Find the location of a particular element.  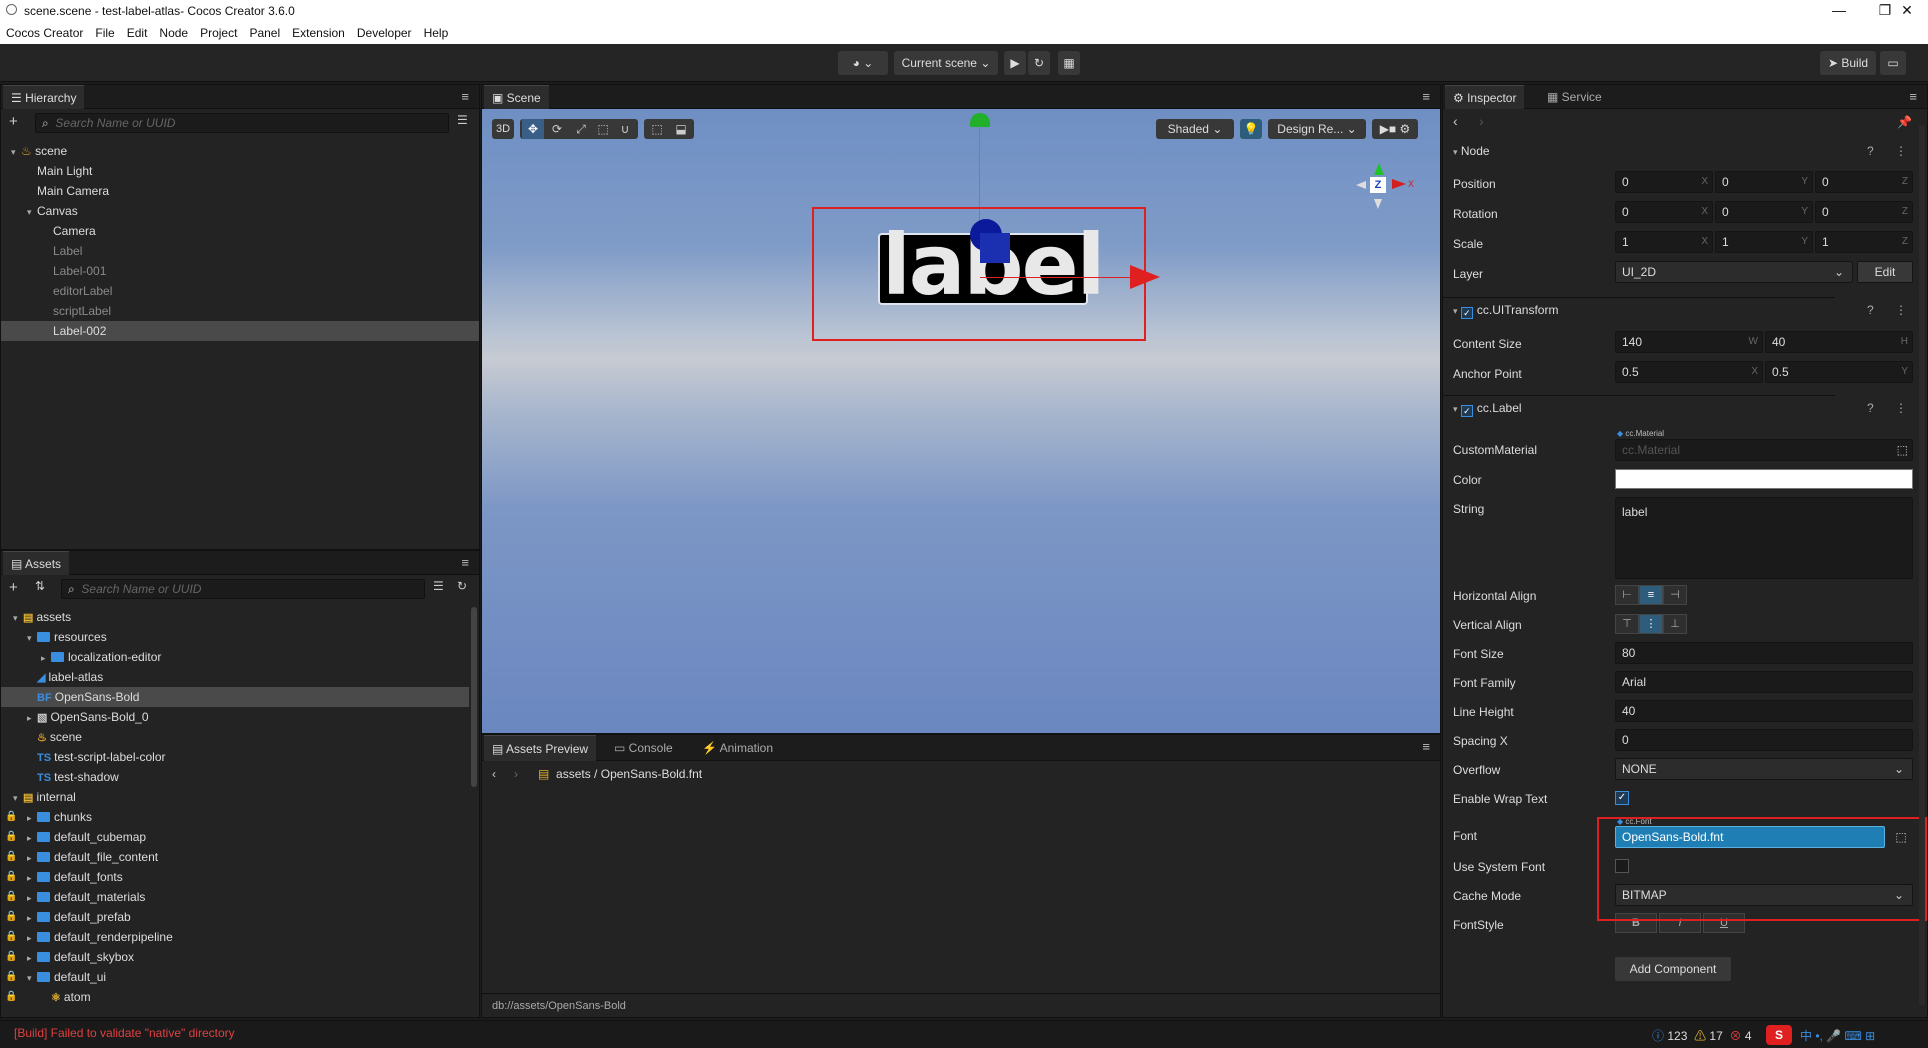

hierarchy-node: Label-001 is located at coordinates (240, 271).